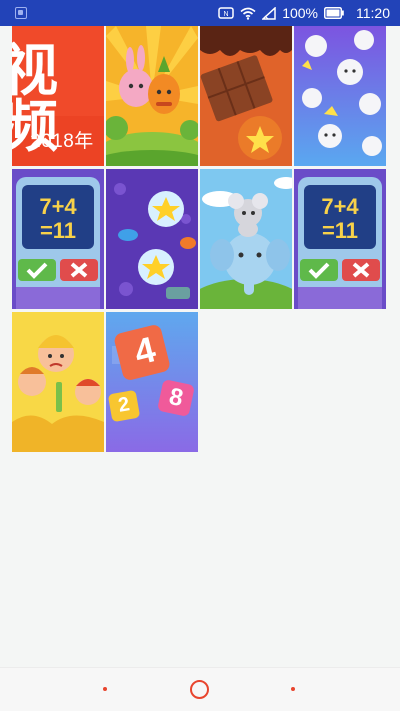 The image size is (400, 711). What do you see at coordinates (269, 13) in the screenshot?
I see `signal-icon` at bounding box center [269, 13].